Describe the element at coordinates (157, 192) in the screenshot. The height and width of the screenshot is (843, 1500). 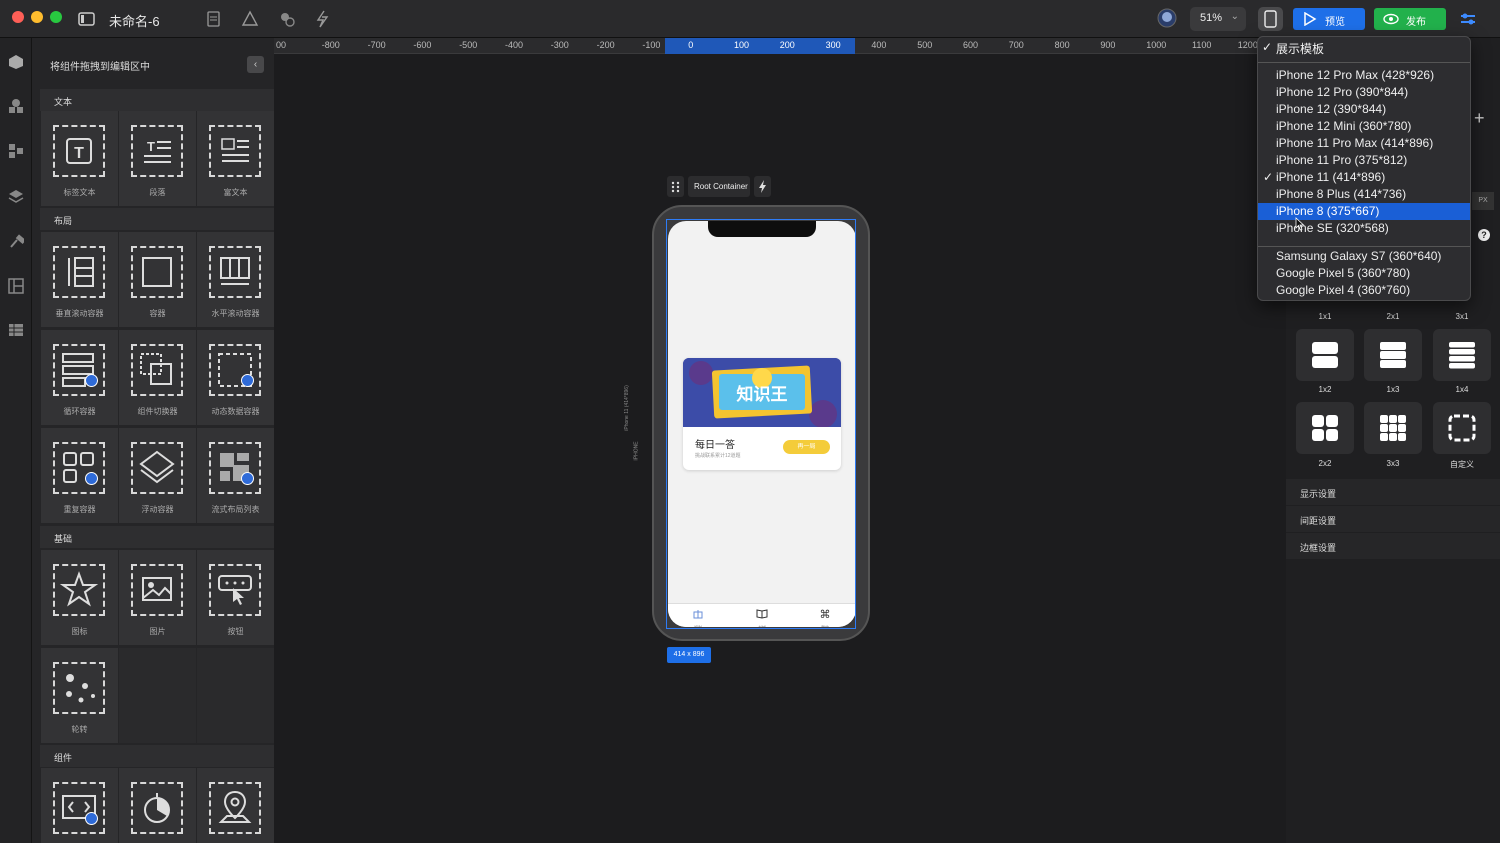
I see `component-label: 段落` at that location.